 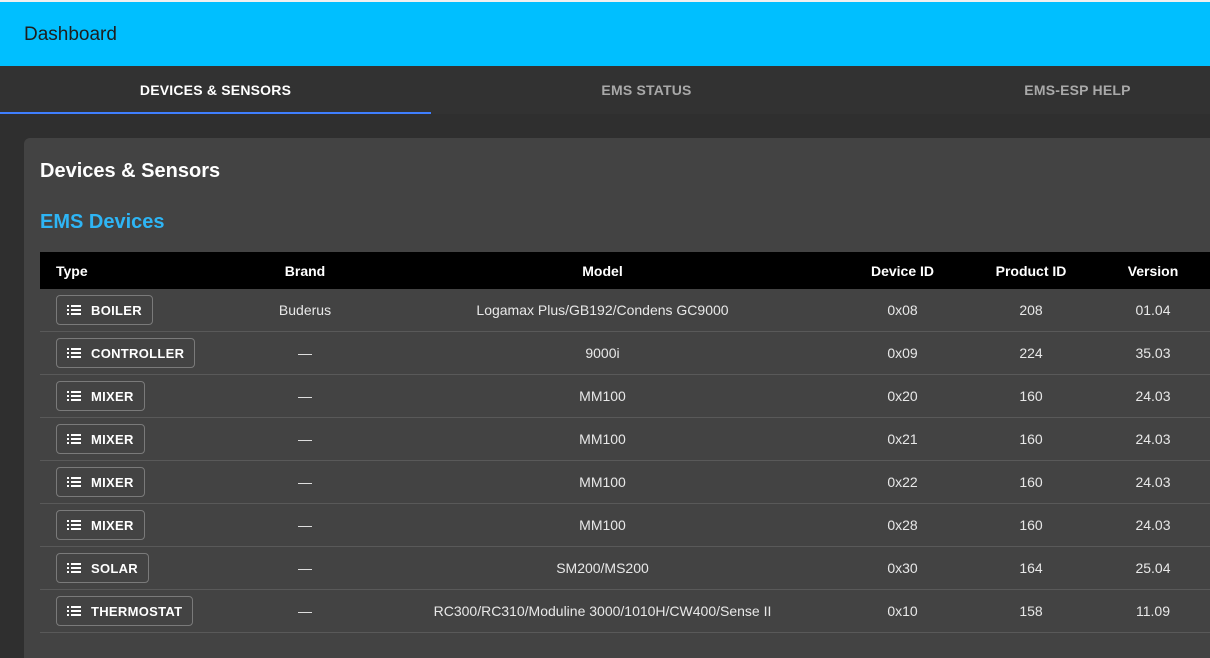 What do you see at coordinates (70, 34) in the screenshot?
I see `app-title: Dashboard` at bounding box center [70, 34].